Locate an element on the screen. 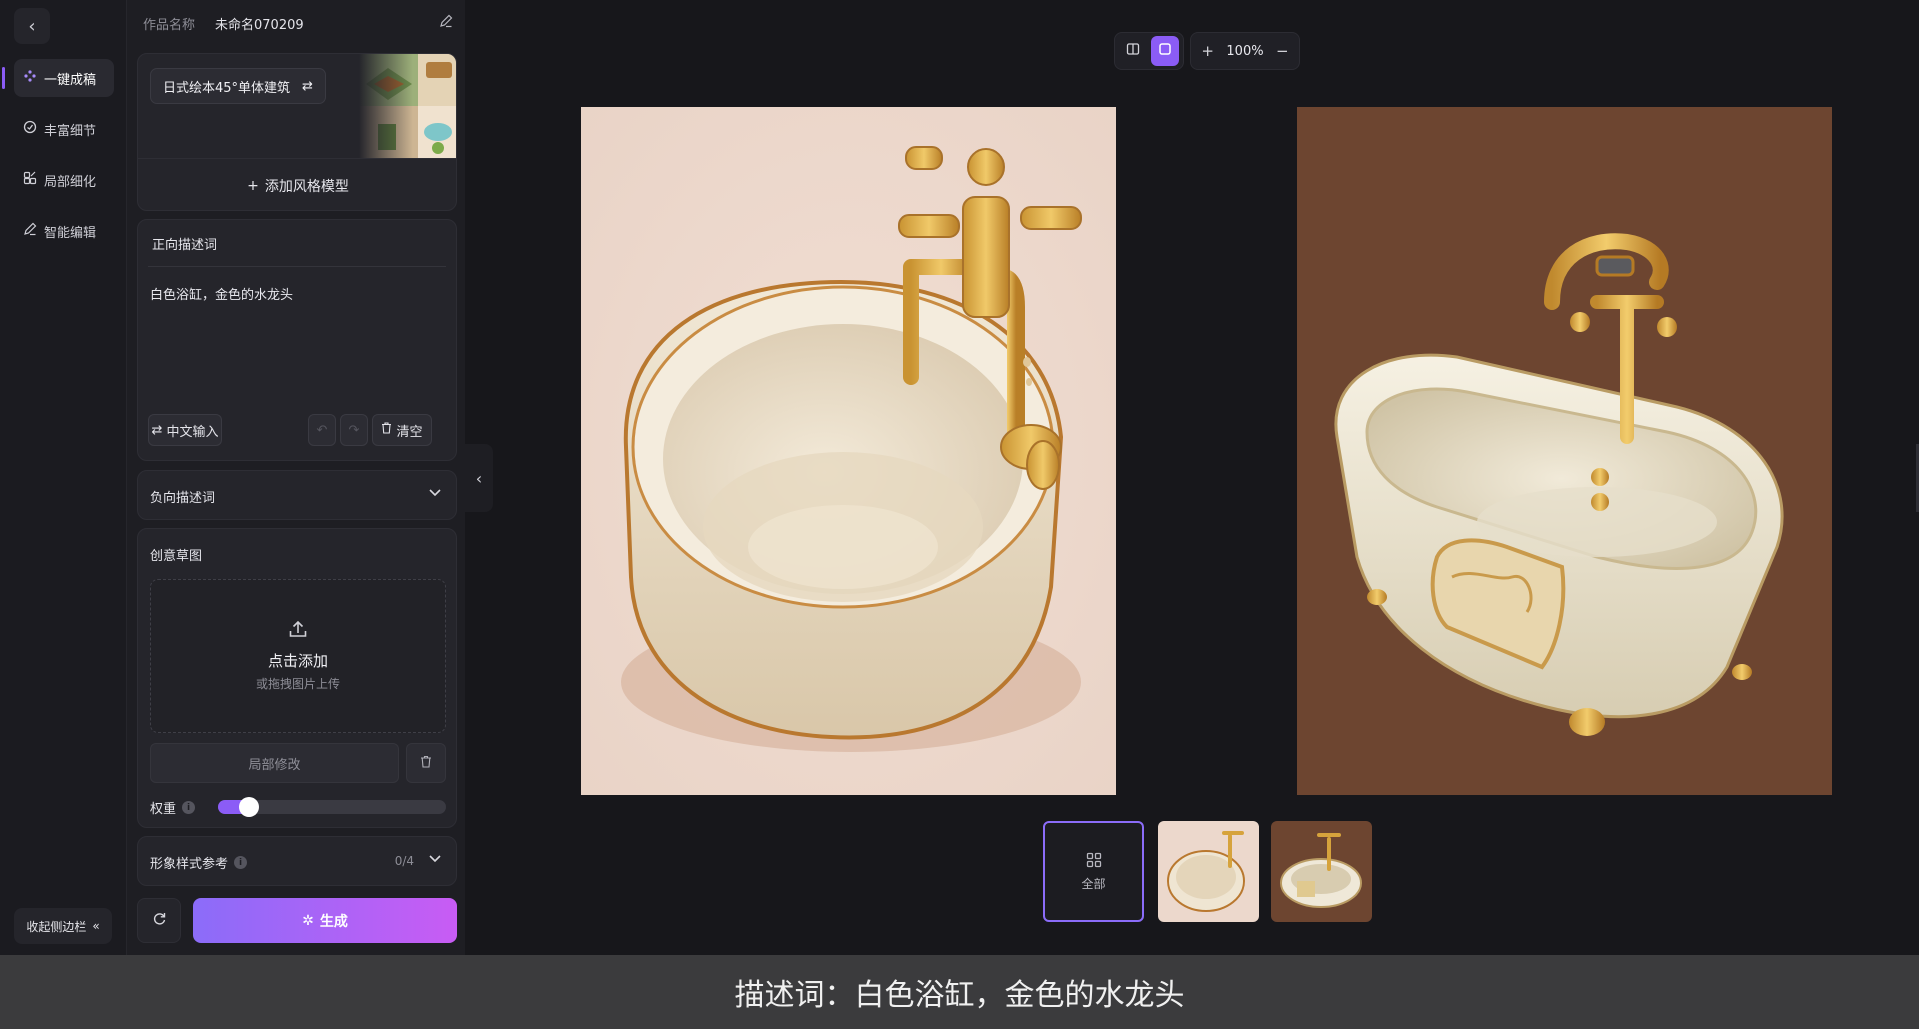 This screenshot has width=1919, height=1029. refresh-button is located at coordinates (159, 920).